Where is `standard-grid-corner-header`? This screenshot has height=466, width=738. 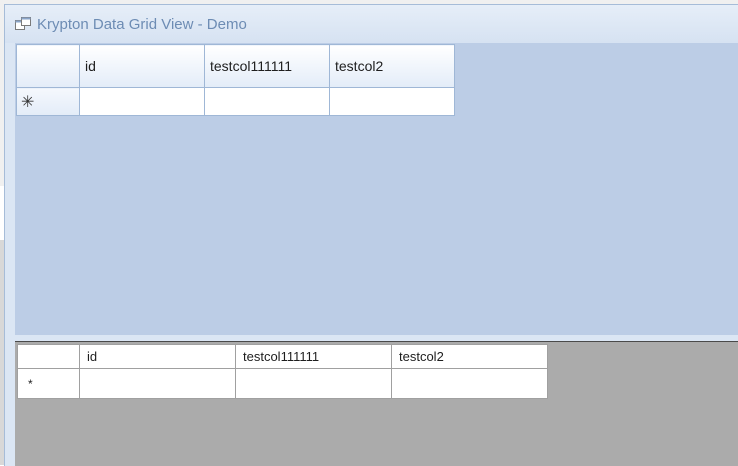 standard-grid-corner-header is located at coordinates (48, 356).